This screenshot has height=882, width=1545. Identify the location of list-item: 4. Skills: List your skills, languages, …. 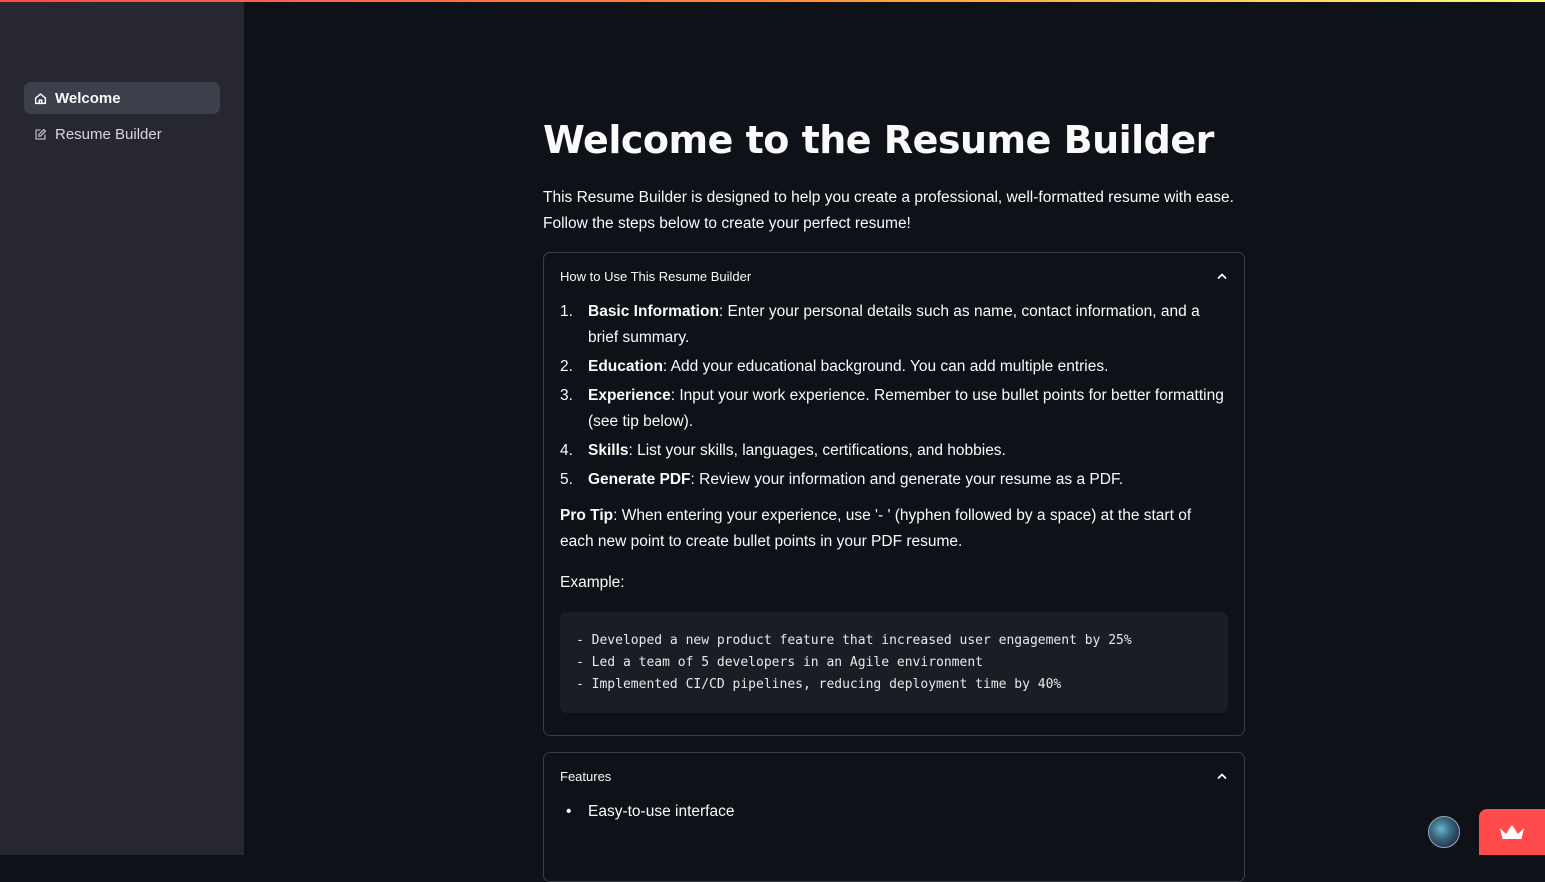
(894, 451).